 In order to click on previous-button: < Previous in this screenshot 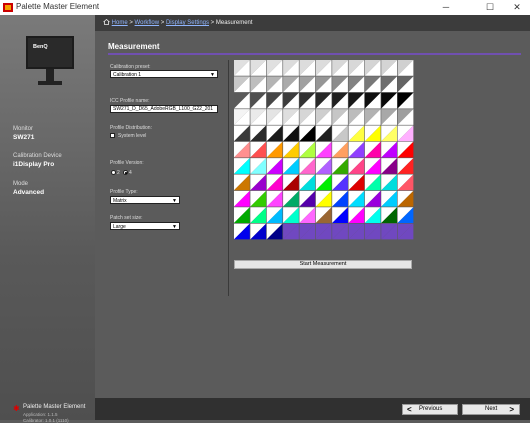, I will do `click(430, 409)`.